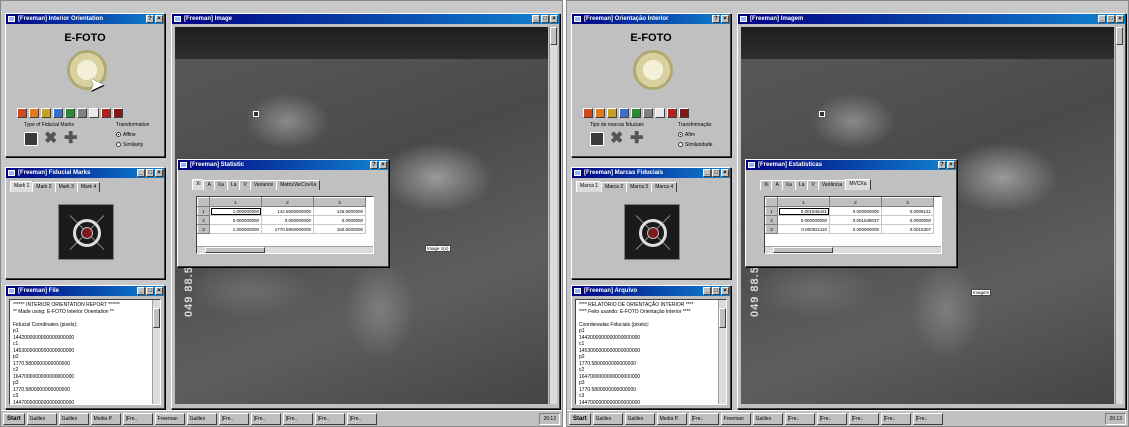 This screenshot has height=427, width=1129. I want to click on image-scrollbar, so click(553, 215).